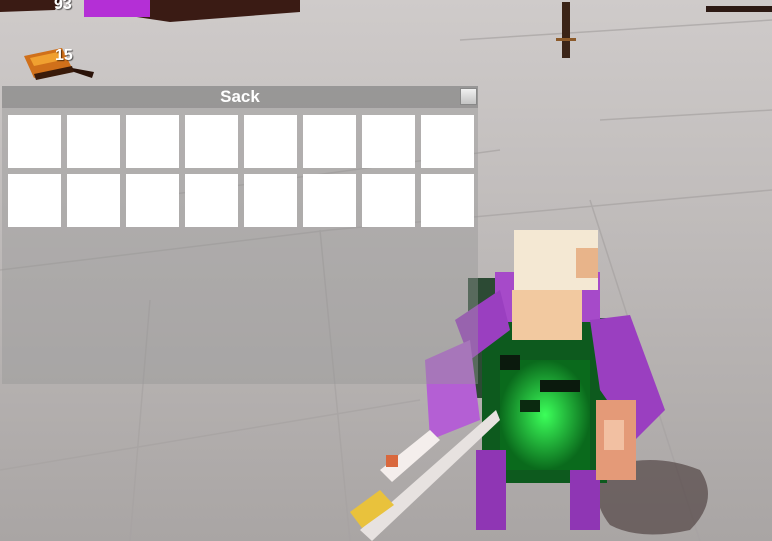  Describe the element at coordinates (468, 96) in the screenshot. I see `close-button` at that location.